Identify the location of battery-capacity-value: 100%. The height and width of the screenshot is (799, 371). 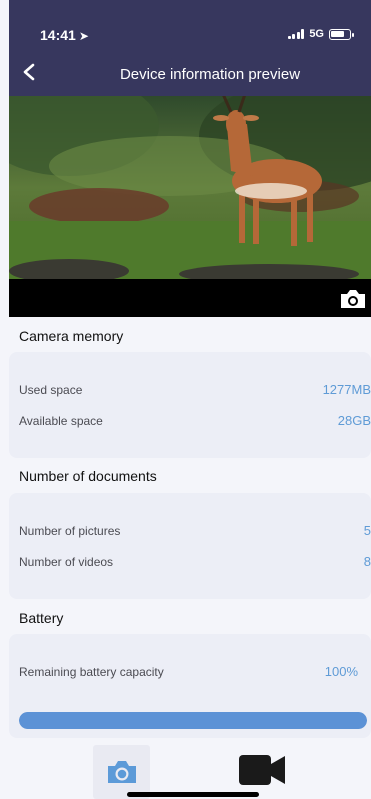
(341, 671).